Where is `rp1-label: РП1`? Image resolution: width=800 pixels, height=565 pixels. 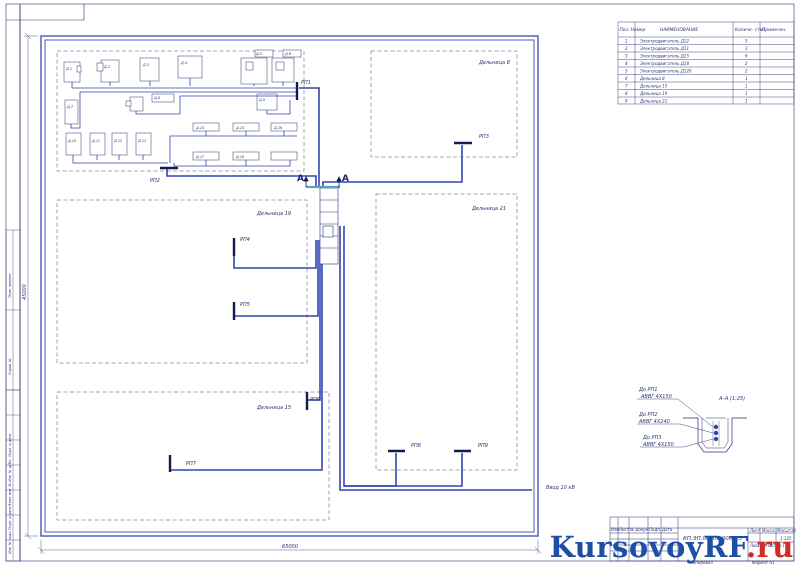 rp1-label: РП1 is located at coordinates (306, 83).